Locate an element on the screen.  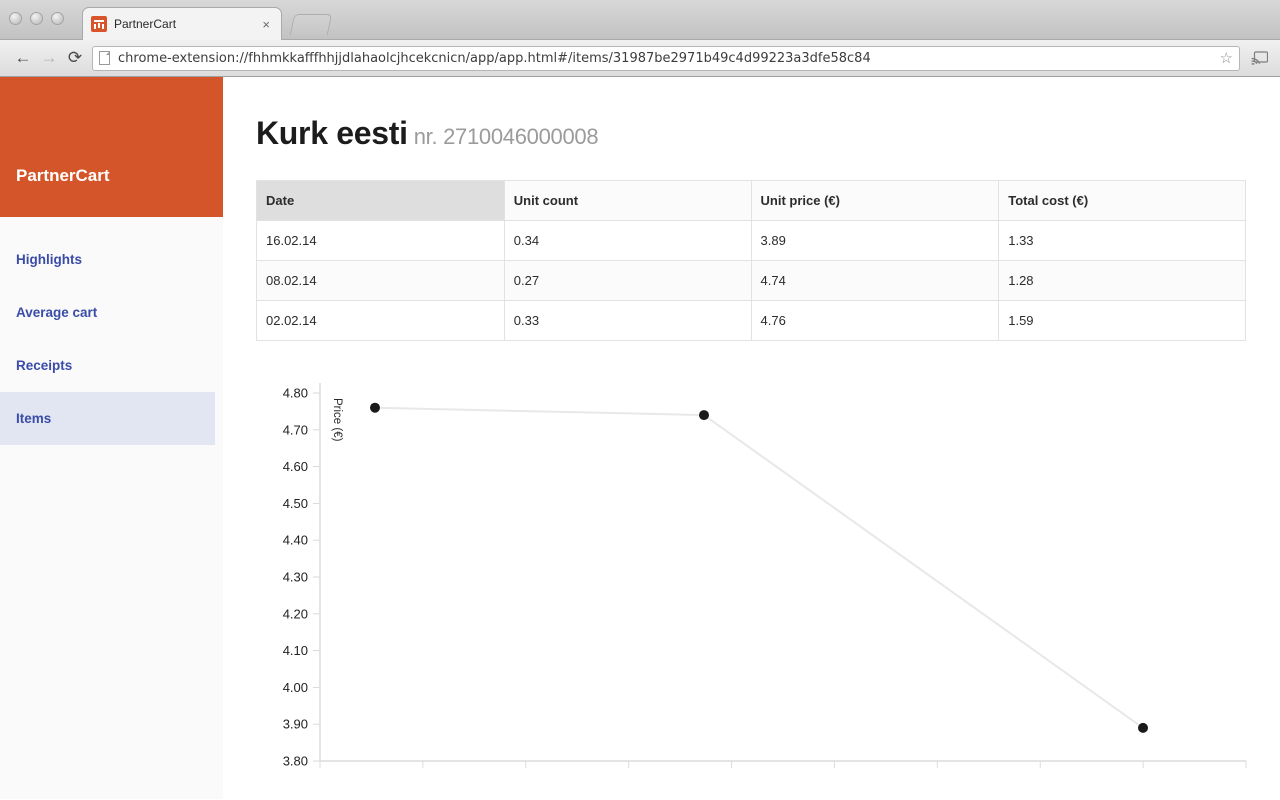
y-axis-tick-label: 3.90 is located at coordinates (295, 724).